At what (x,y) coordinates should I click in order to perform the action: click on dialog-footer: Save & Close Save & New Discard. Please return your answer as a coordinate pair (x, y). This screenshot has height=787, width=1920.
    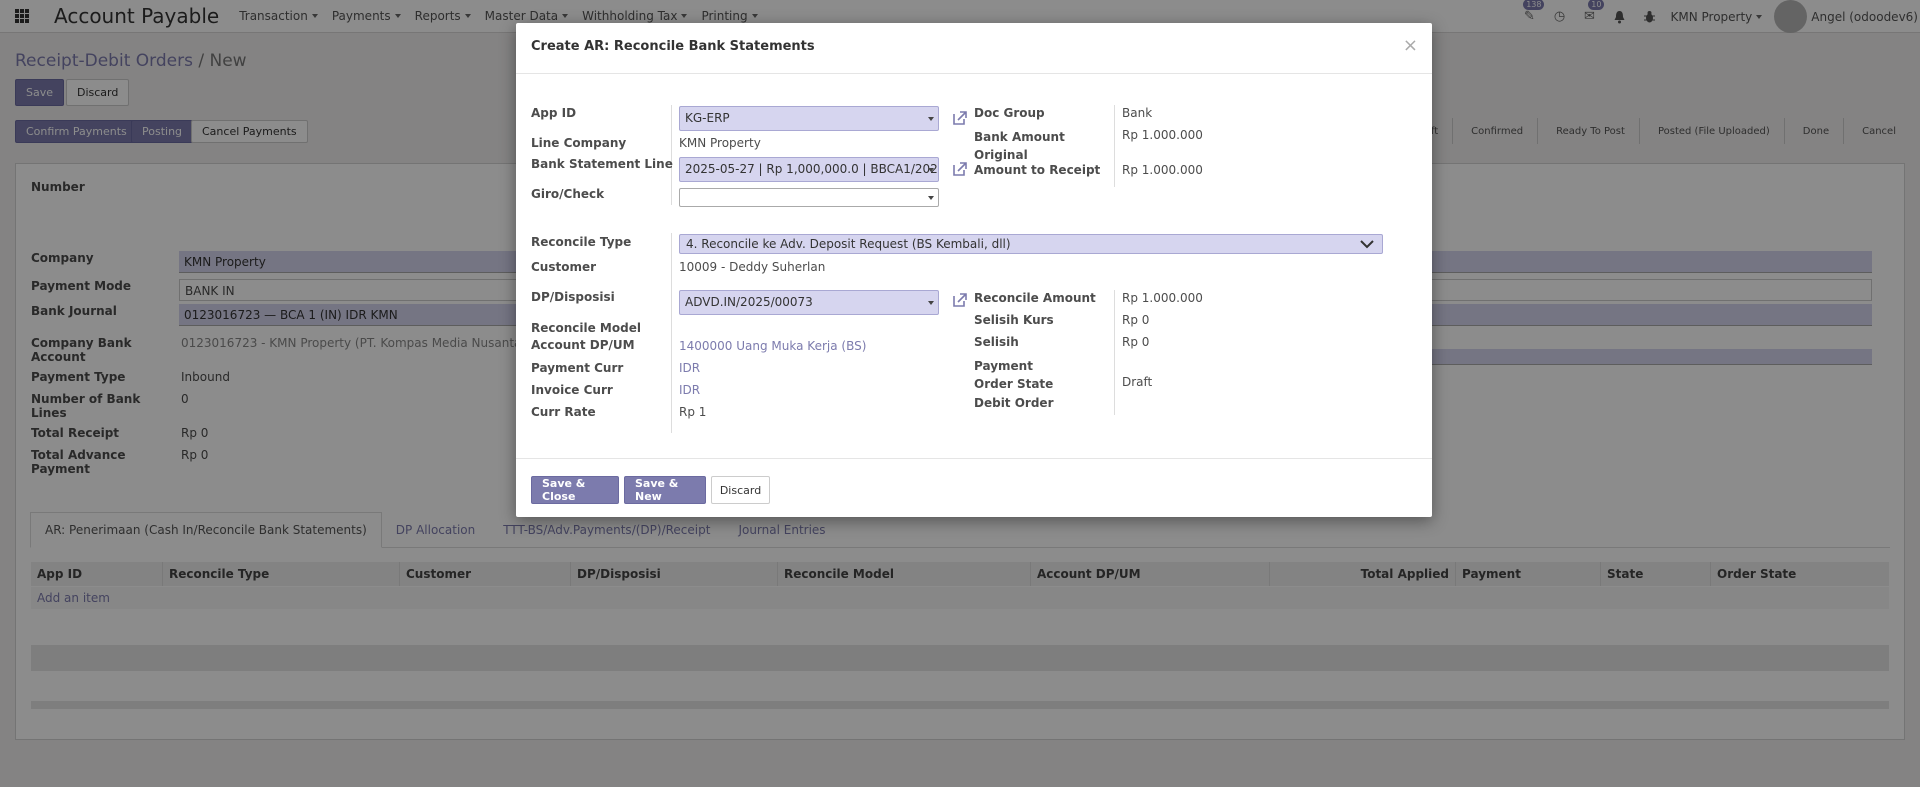
    Looking at the image, I should click on (974, 487).